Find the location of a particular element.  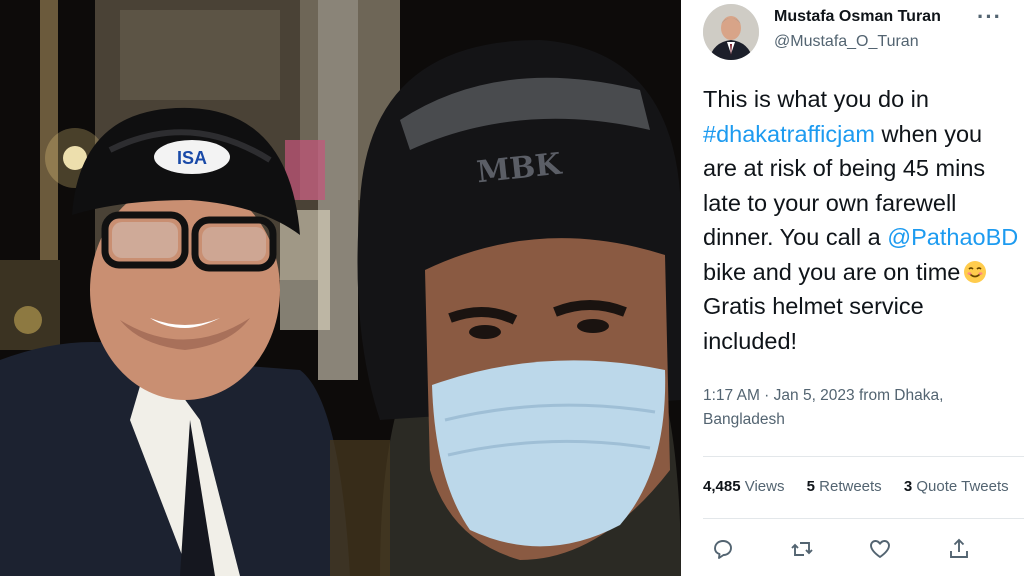

retweet-button is located at coordinates (802, 549).